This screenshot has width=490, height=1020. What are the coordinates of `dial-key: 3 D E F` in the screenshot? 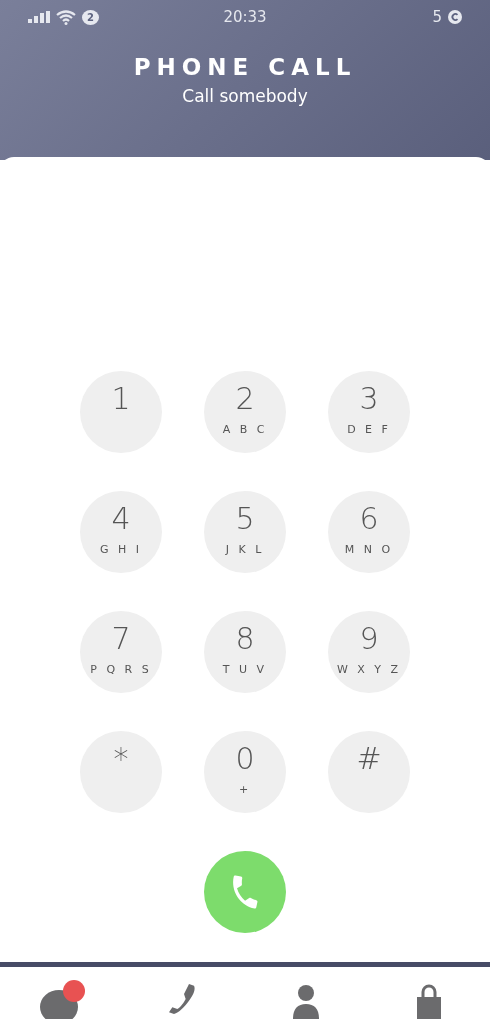 It's located at (369, 412).